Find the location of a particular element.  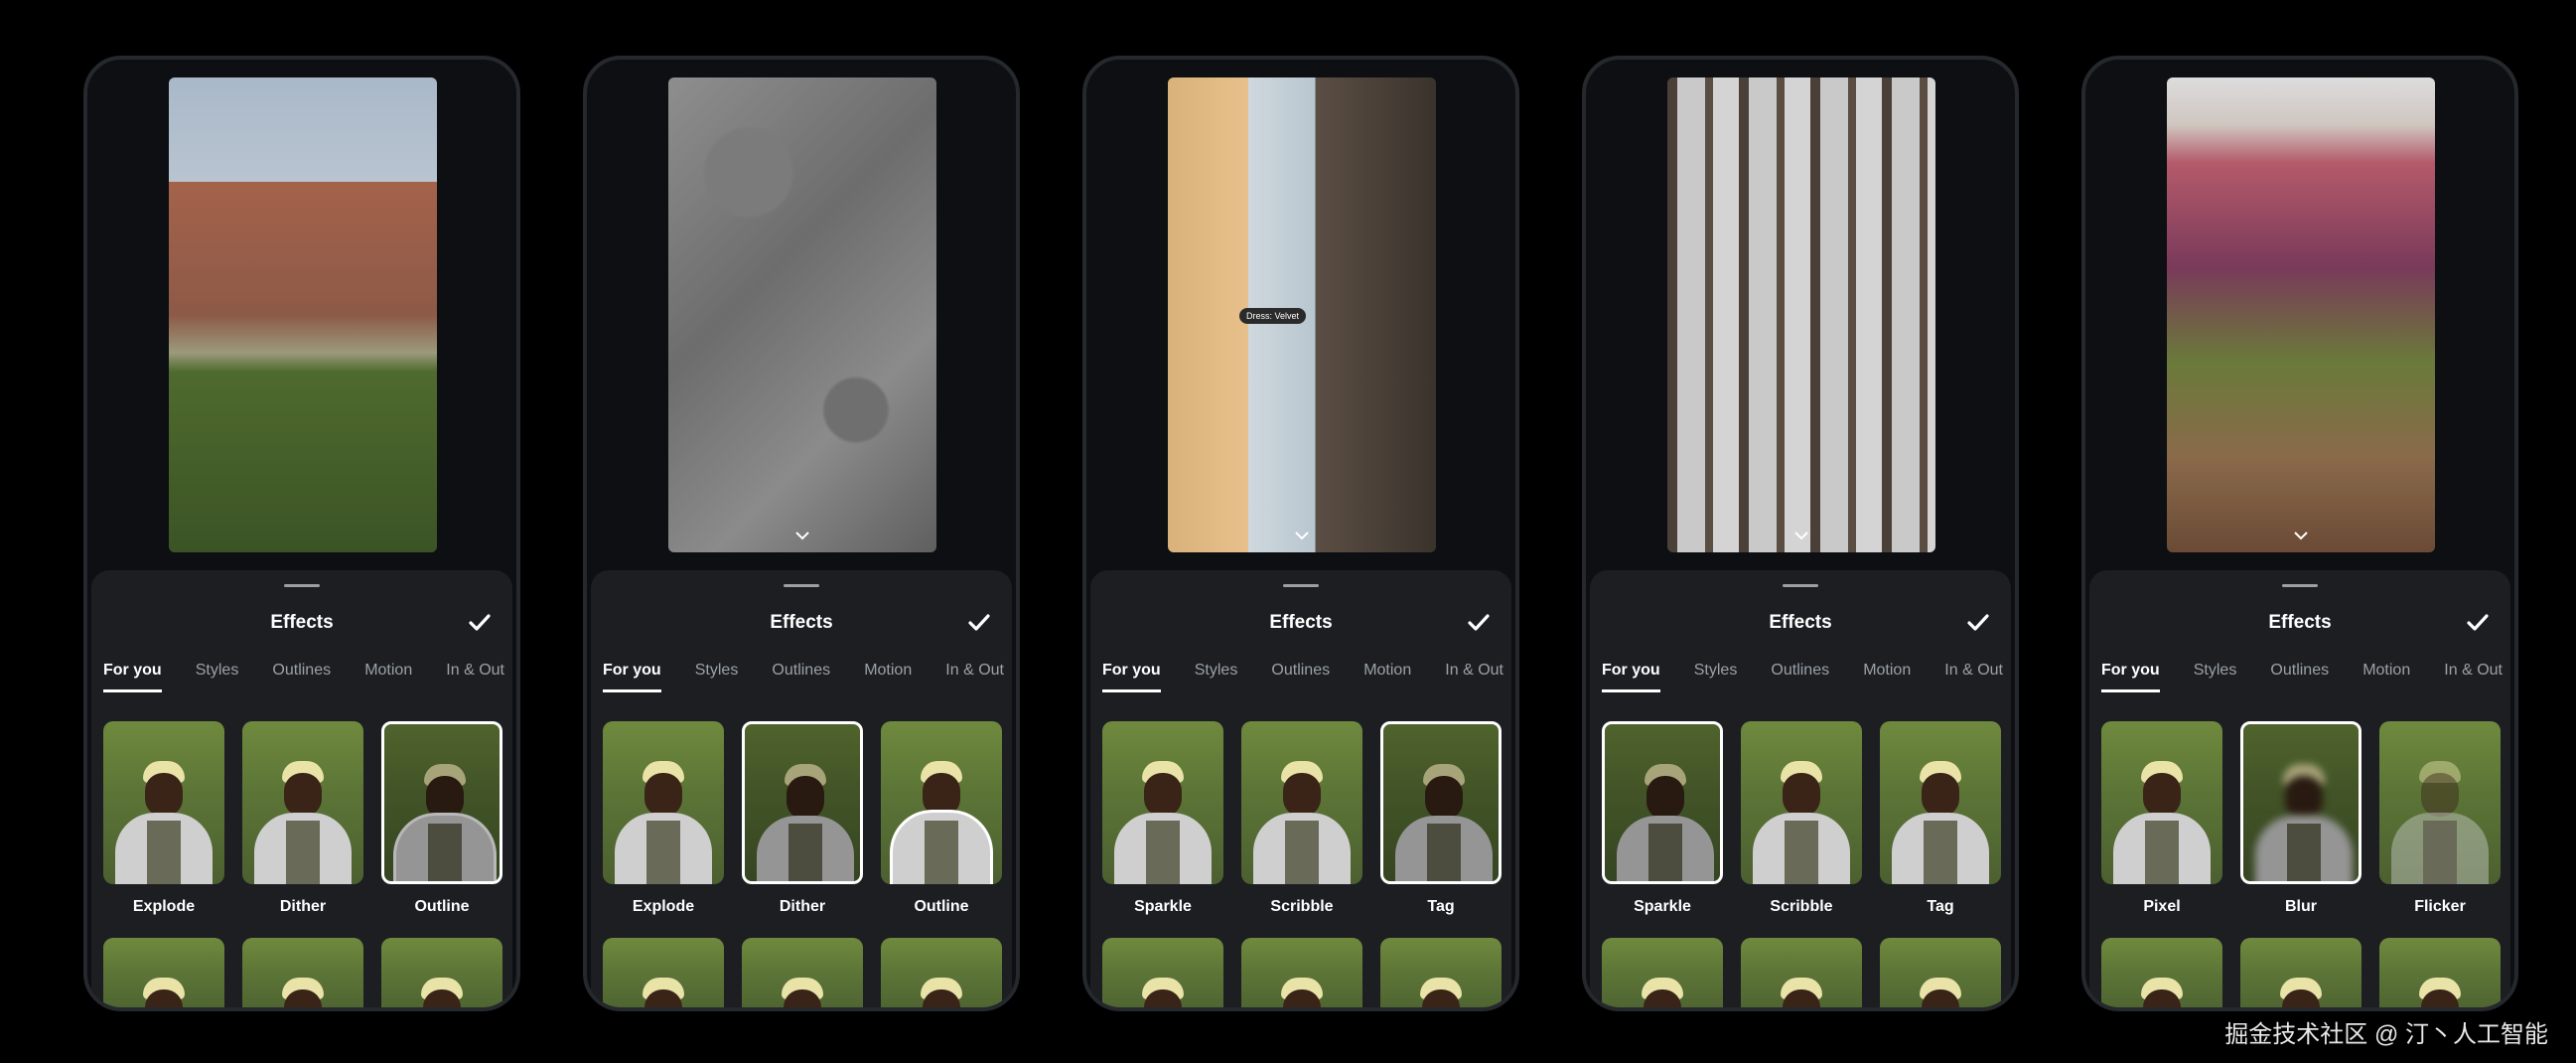

thumbnail-torso is located at coordinates (1802, 852).